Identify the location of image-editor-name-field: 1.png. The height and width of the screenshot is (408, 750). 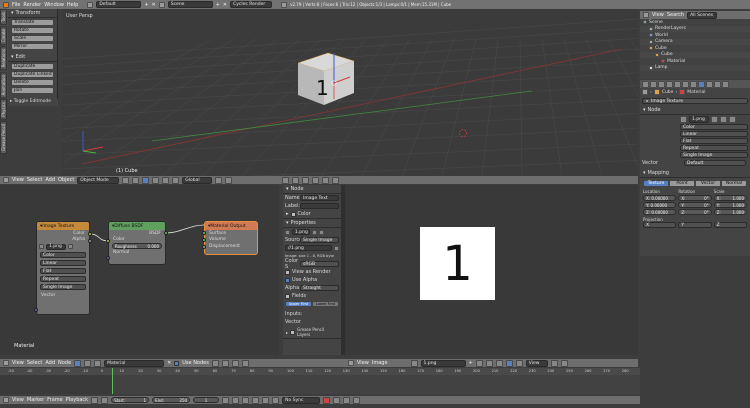
(443, 363).